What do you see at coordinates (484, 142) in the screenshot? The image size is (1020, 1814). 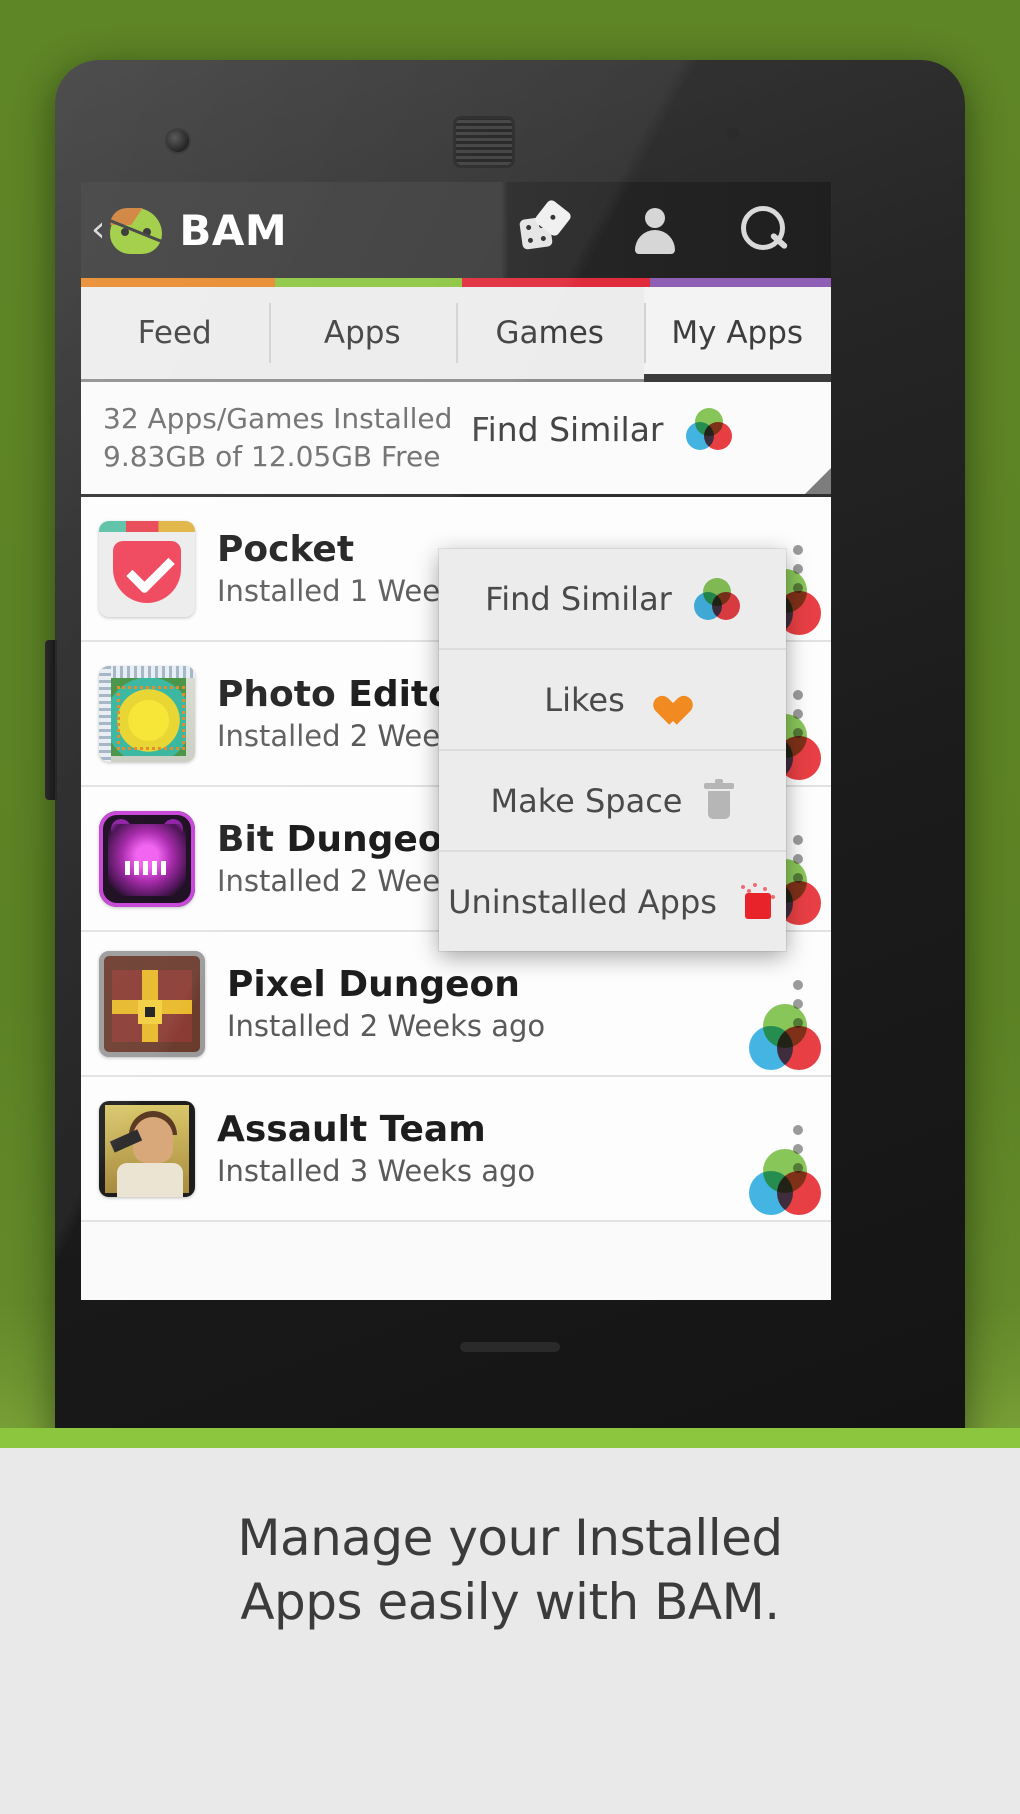 I see `earpiece-speaker` at bounding box center [484, 142].